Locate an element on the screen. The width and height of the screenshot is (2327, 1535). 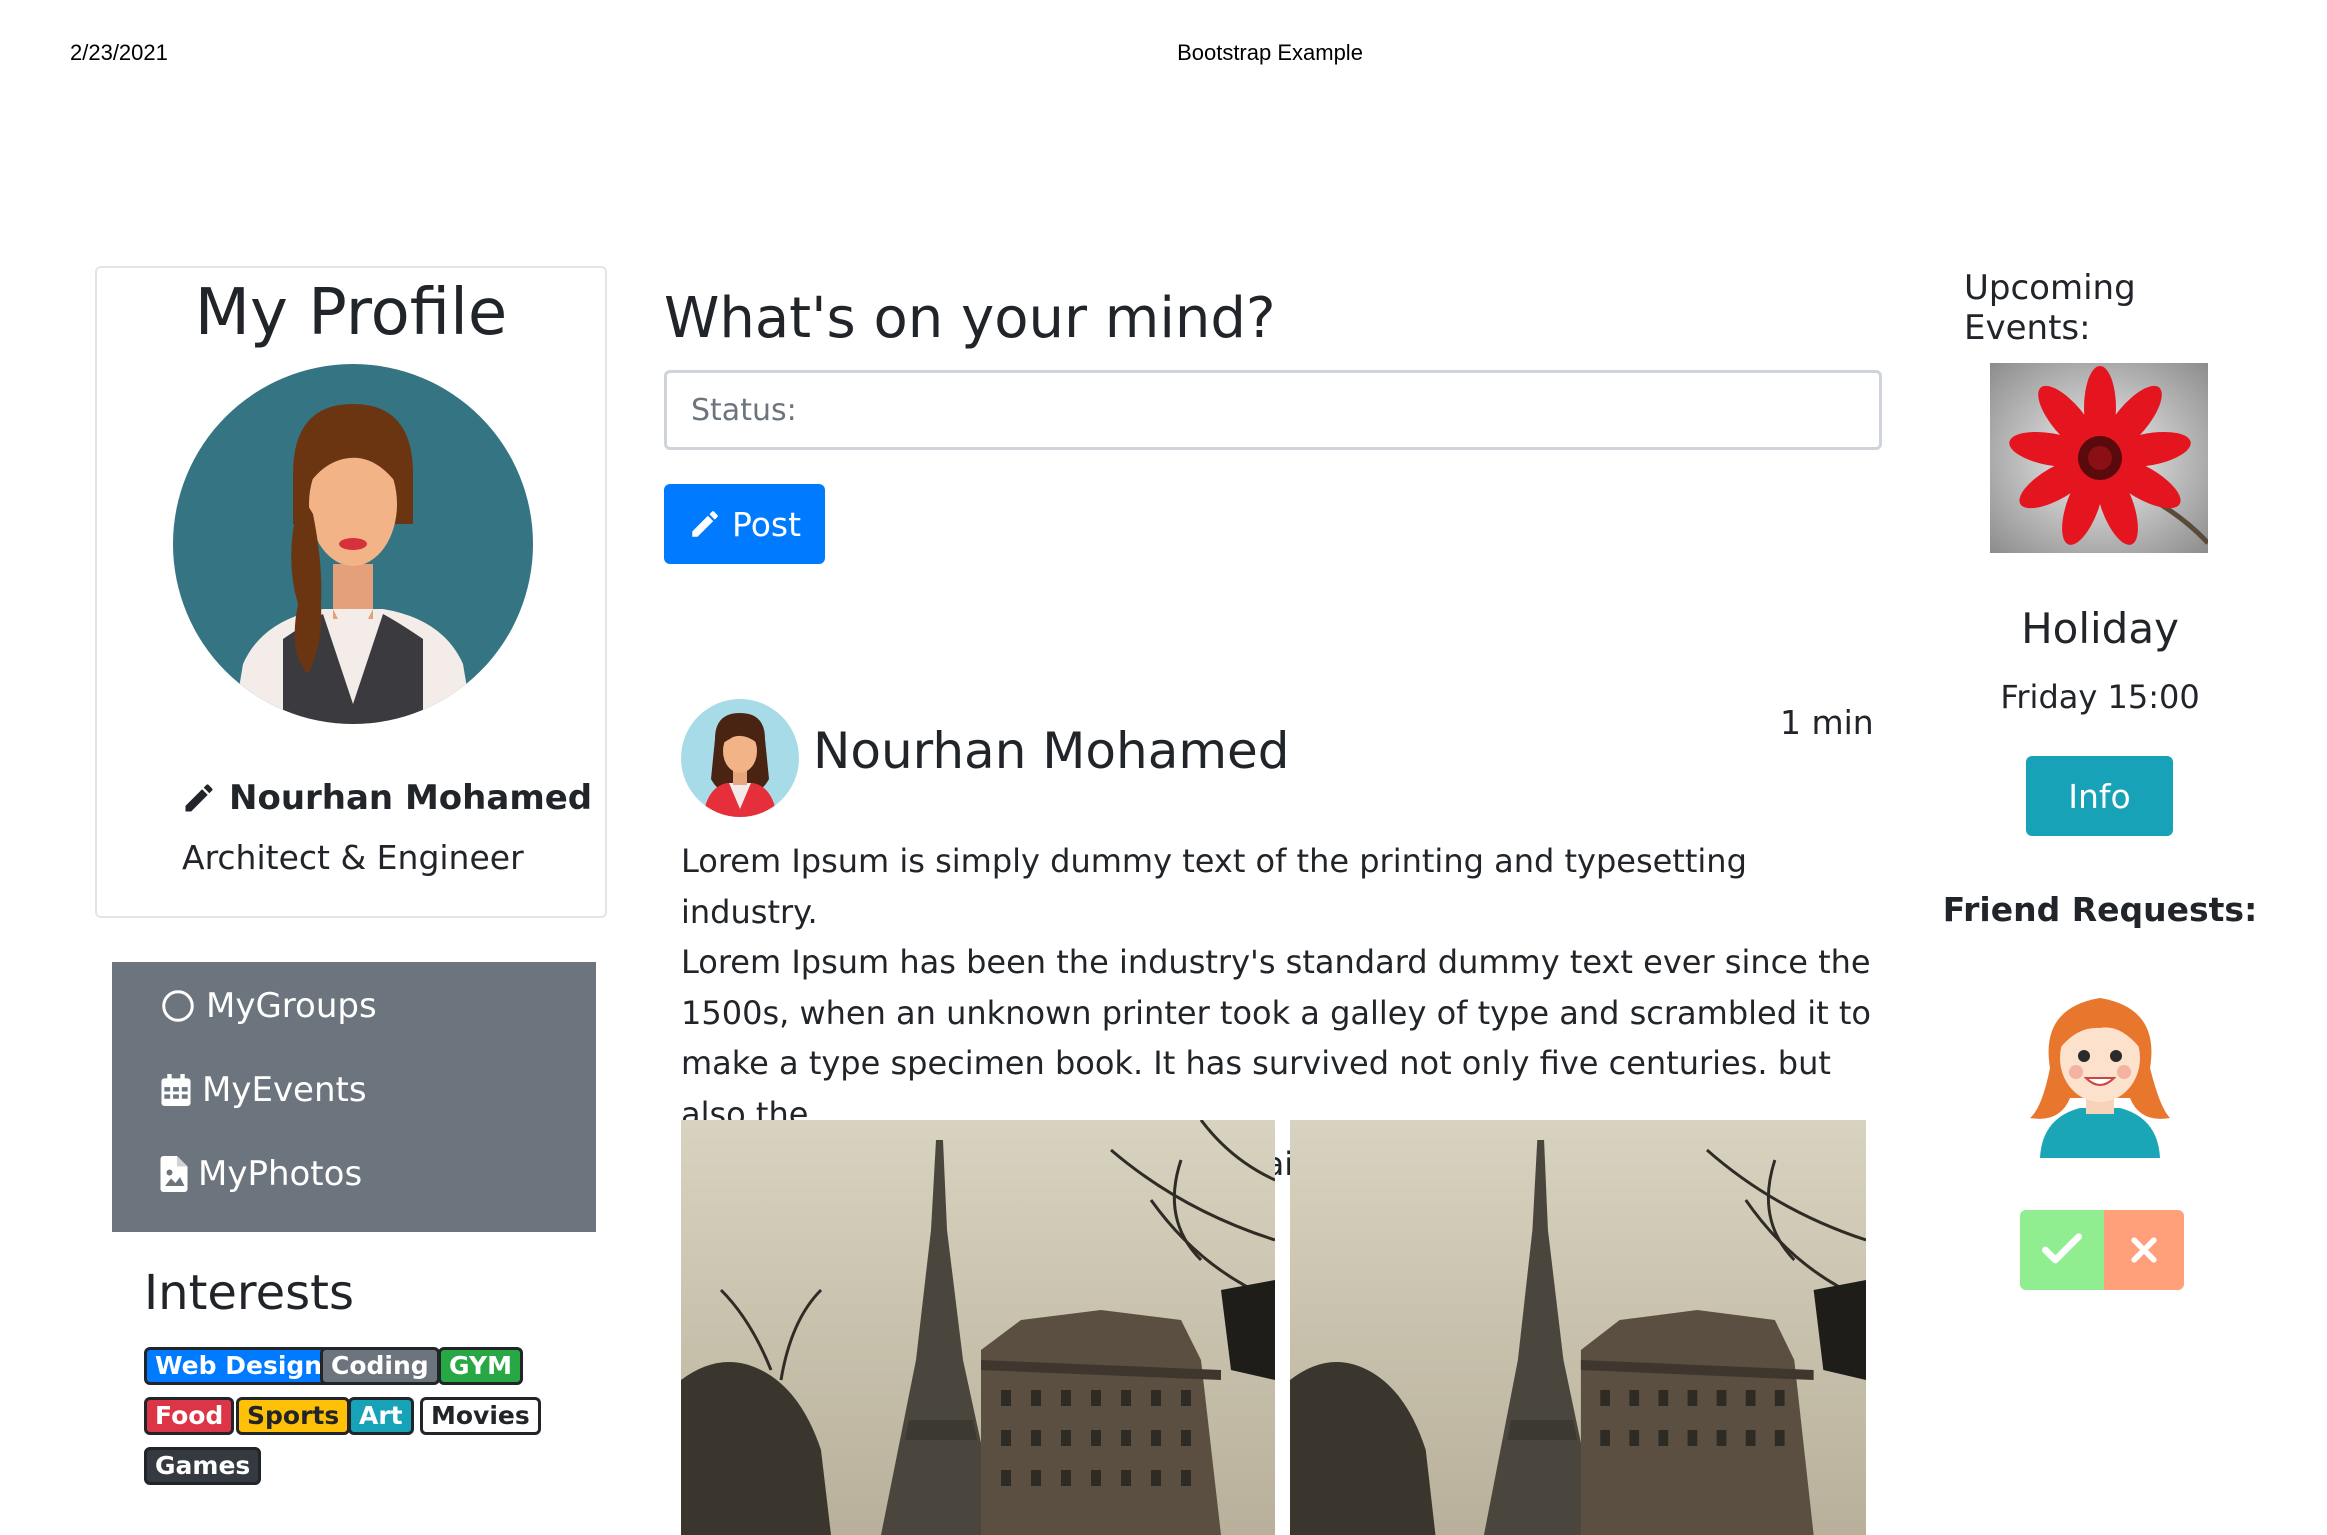
friend-requests-title: Friend Requests: is located at coordinates (2100, 909).